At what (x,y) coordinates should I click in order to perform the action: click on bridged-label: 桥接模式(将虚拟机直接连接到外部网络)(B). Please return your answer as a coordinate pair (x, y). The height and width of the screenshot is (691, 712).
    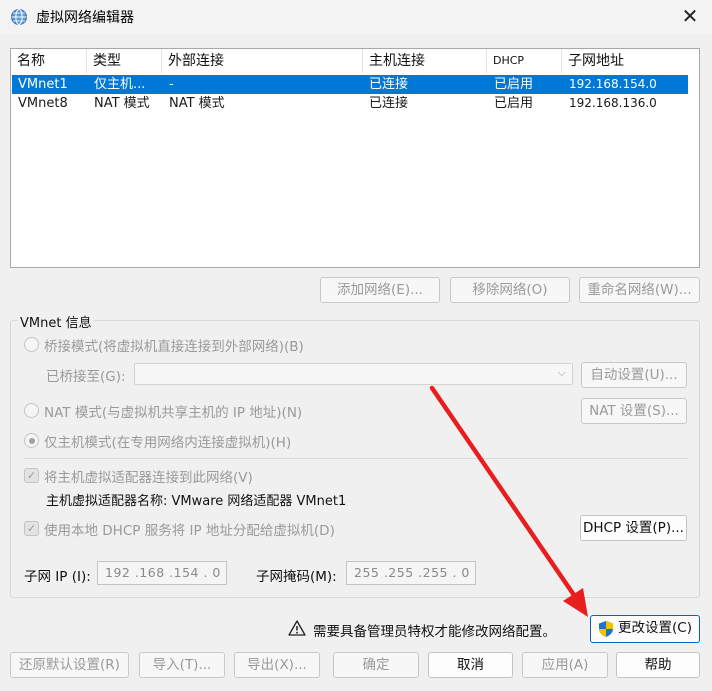
    Looking at the image, I should click on (174, 347).